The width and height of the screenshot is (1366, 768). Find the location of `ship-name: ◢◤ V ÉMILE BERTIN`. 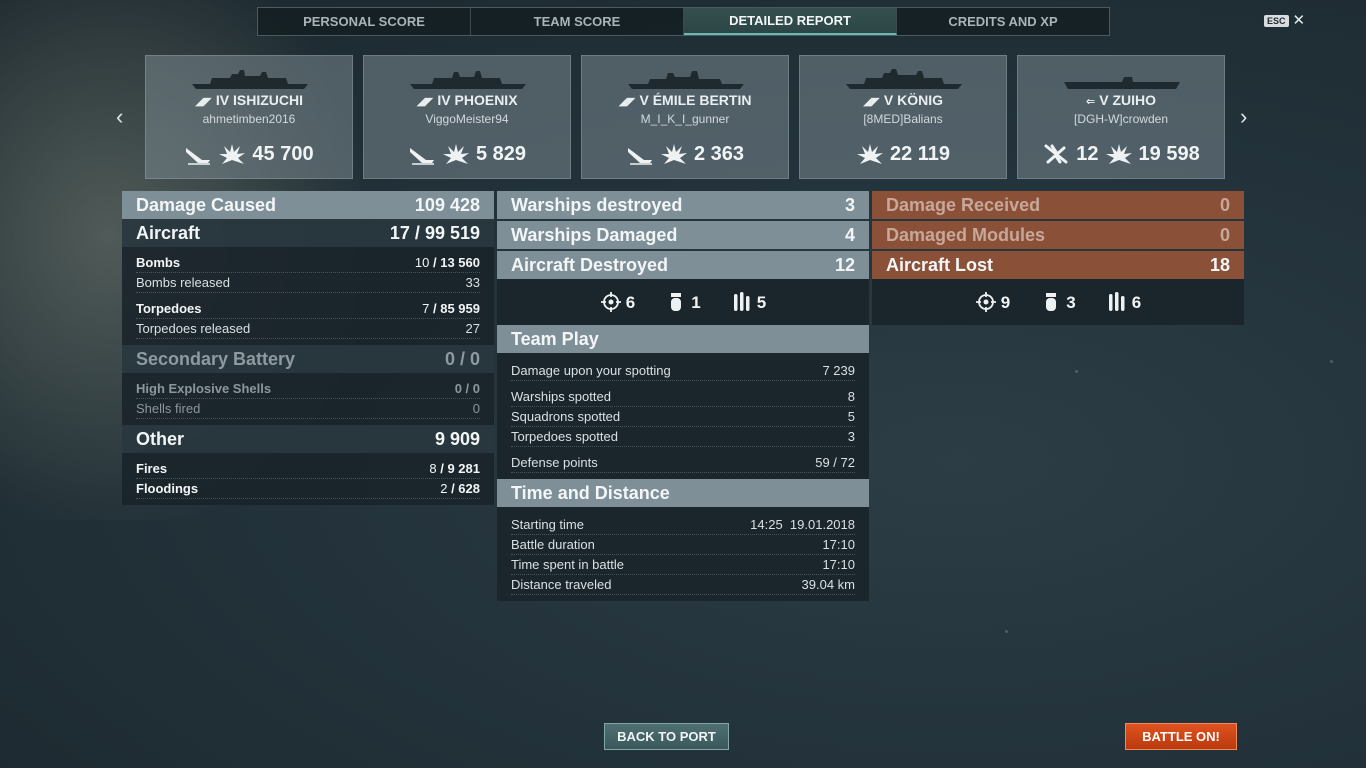

ship-name: ◢◤ V ÉMILE BERTIN is located at coordinates (685, 100).